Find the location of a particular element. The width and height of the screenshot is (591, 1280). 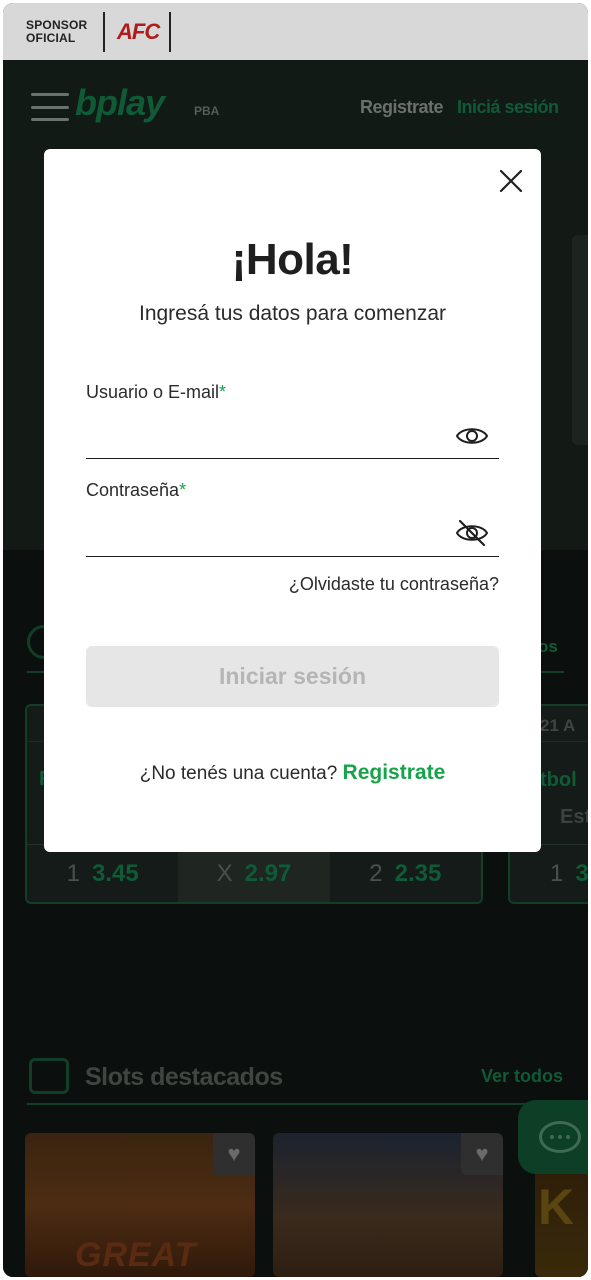

match-card-sport: tbol is located at coordinates (558, 780).